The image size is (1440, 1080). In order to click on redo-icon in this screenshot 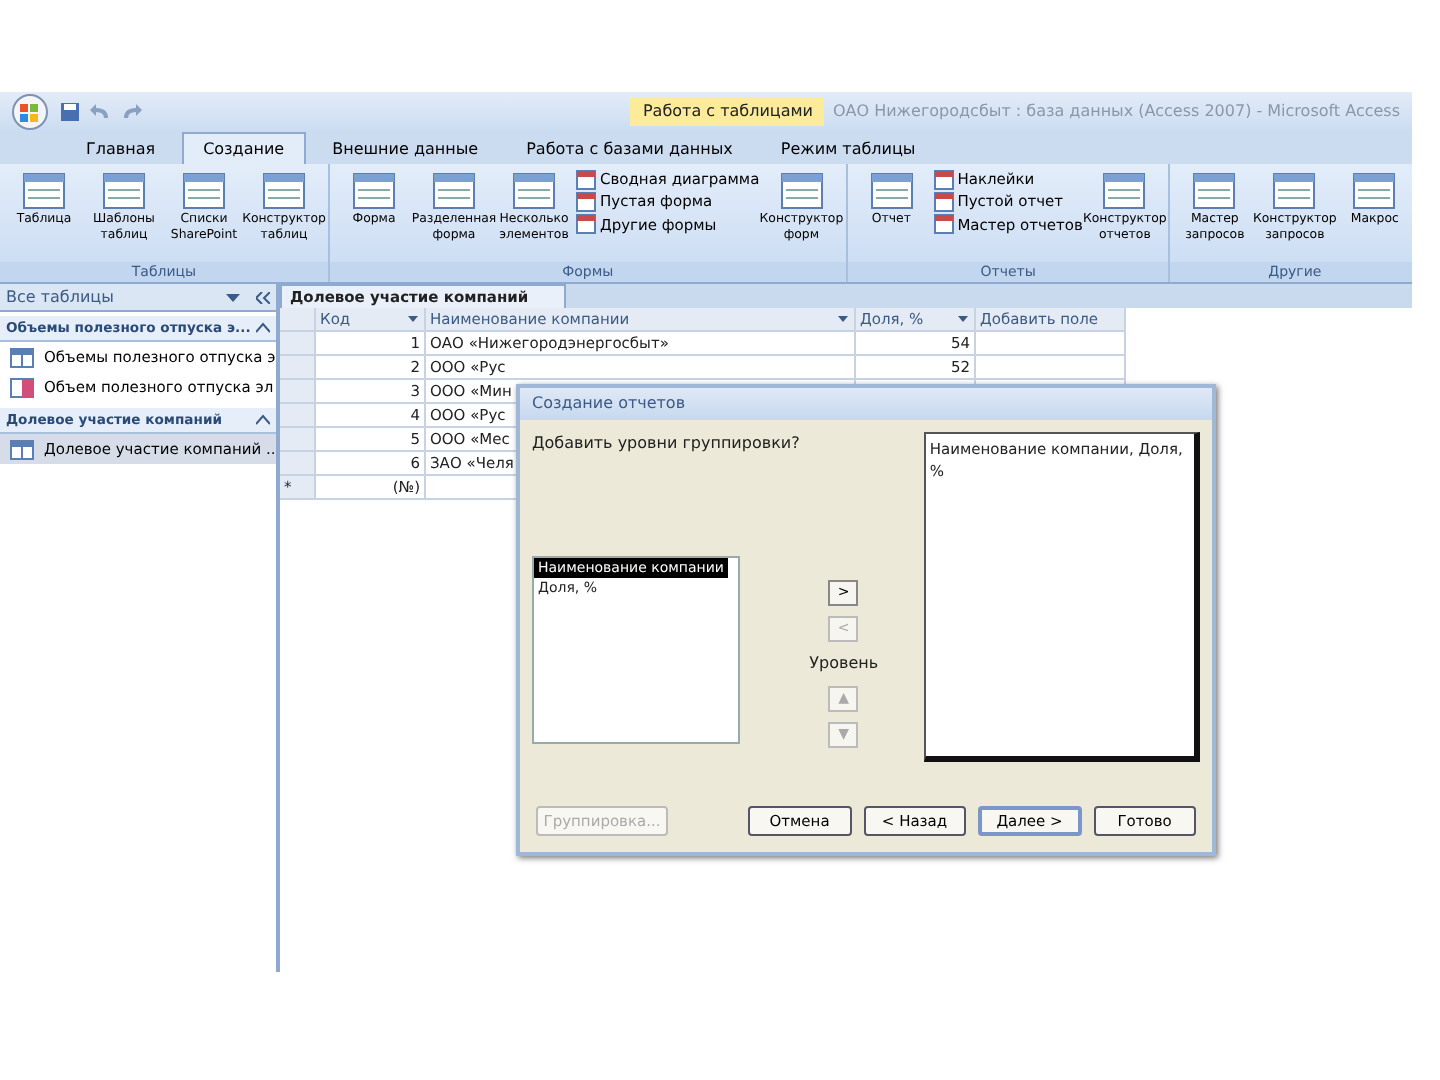, I will do `click(132, 112)`.